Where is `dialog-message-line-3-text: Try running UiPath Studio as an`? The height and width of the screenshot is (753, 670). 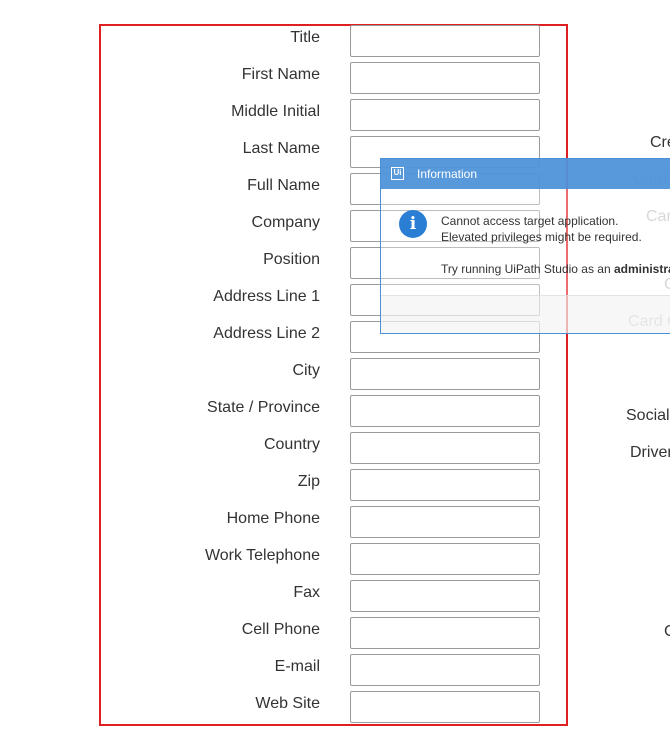
dialog-message-line-3-text: Try running UiPath Studio as an is located at coordinates (527, 269).